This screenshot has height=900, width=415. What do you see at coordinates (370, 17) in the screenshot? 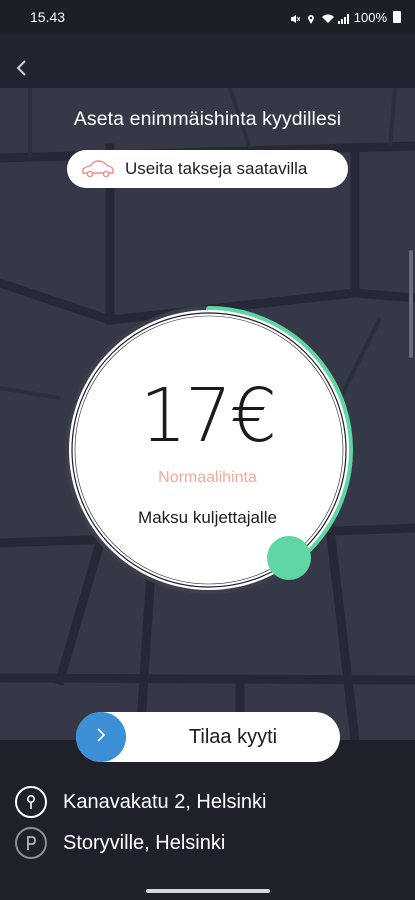
I see `battery-percent: 100%` at bounding box center [370, 17].